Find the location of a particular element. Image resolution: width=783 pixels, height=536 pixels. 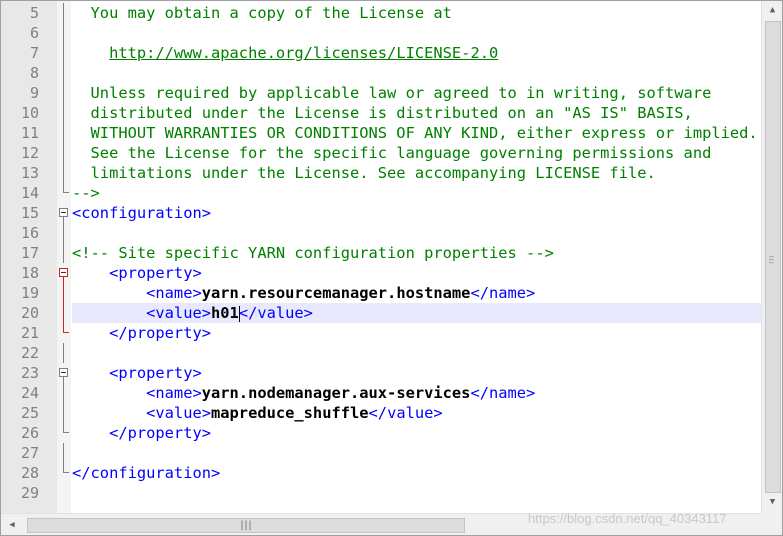

code-line-text: <configuration> is located at coordinates (416, 213).